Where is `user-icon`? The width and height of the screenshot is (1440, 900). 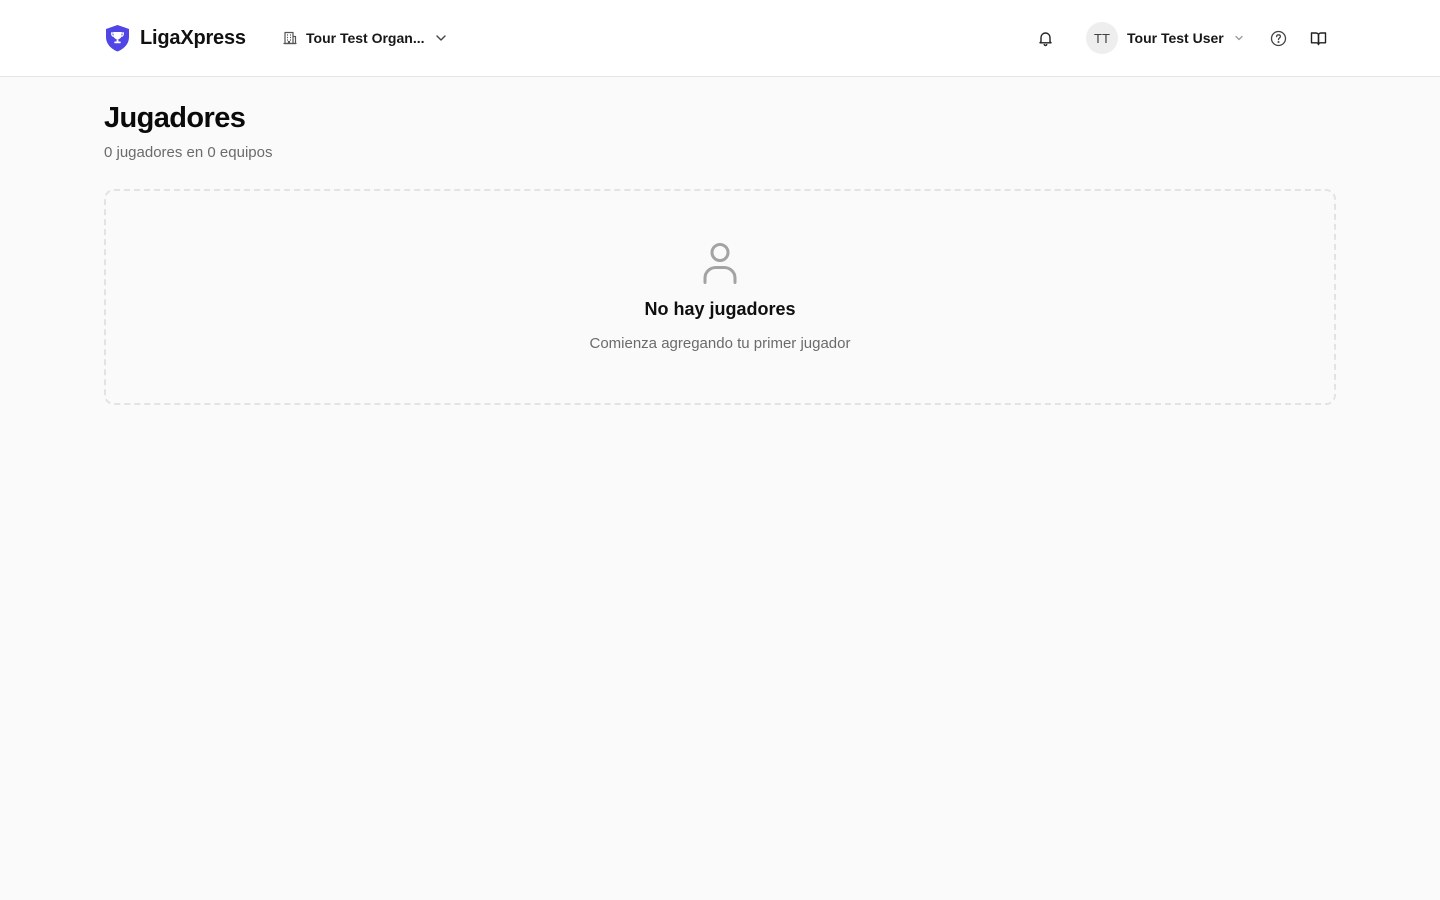 user-icon is located at coordinates (720, 263).